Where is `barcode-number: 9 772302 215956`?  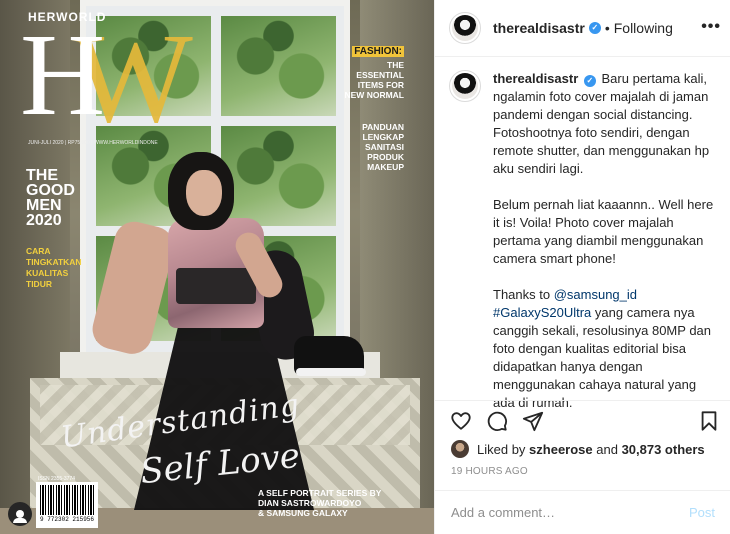 barcode-number: 9 772302 215956 is located at coordinates (67, 519).